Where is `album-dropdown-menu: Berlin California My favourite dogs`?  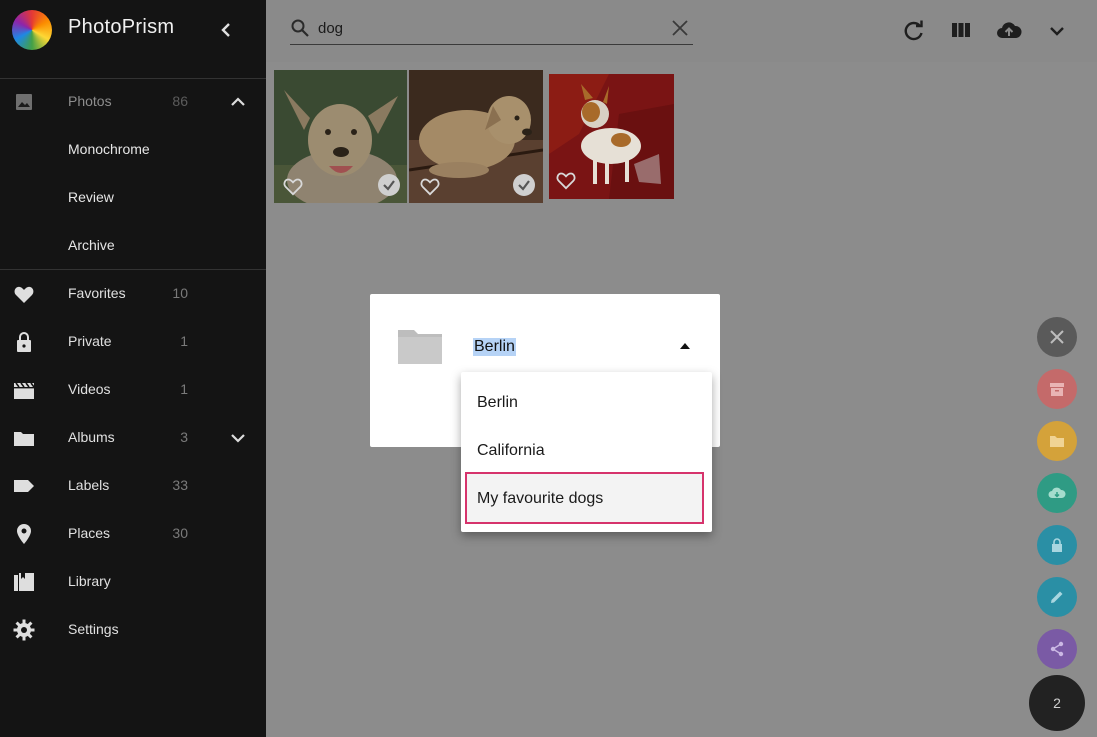 album-dropdown-menu: Berlin California My favourite dogs is located at coordinates (586, 452).